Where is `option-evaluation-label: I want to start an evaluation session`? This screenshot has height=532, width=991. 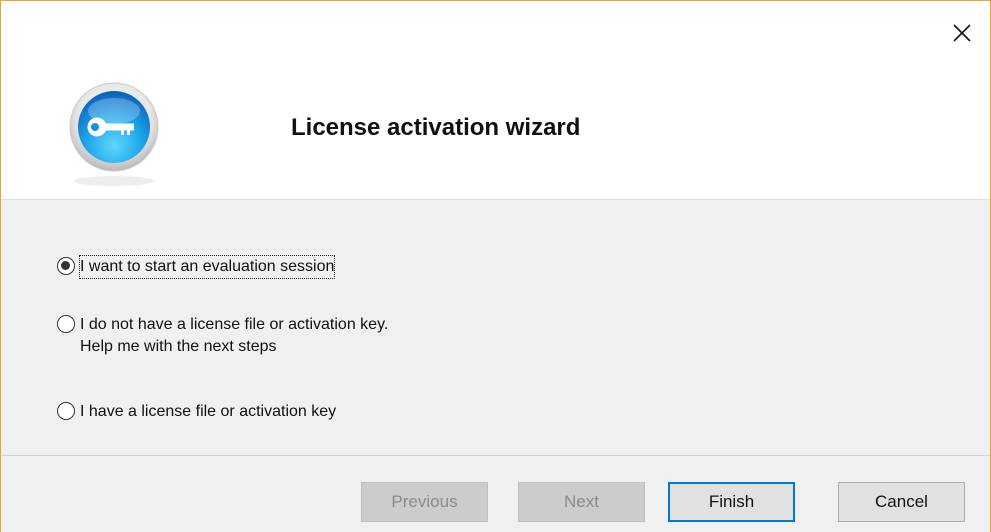
option-evaluation-label: I want to start an evaluation session is located at coordinates (207, 267).